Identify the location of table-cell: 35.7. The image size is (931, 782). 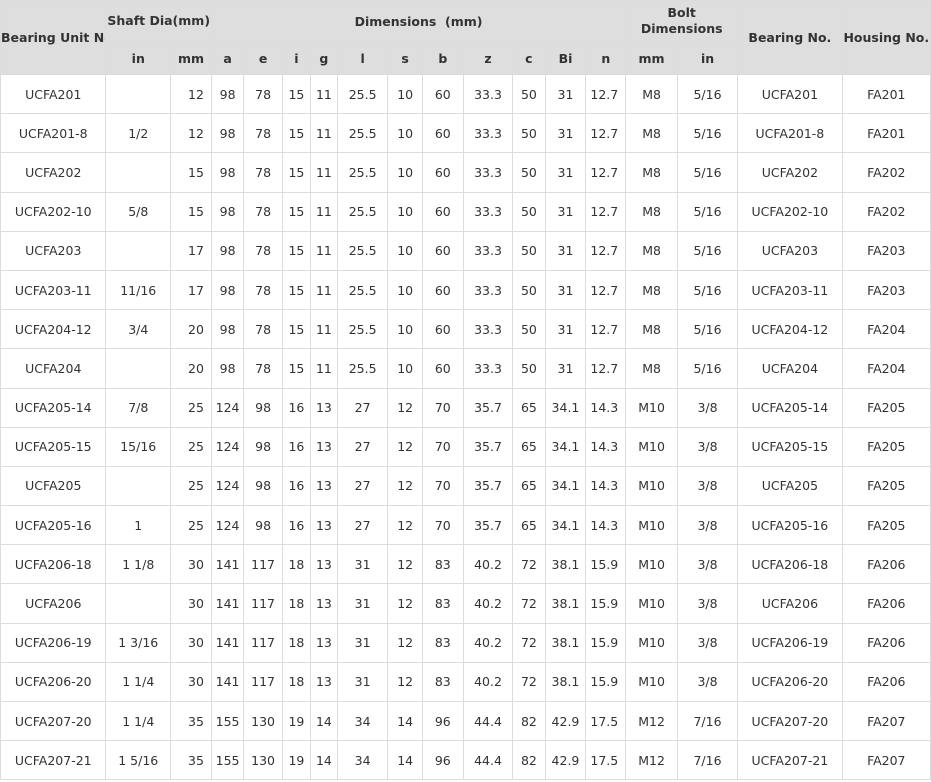
(488, 407).